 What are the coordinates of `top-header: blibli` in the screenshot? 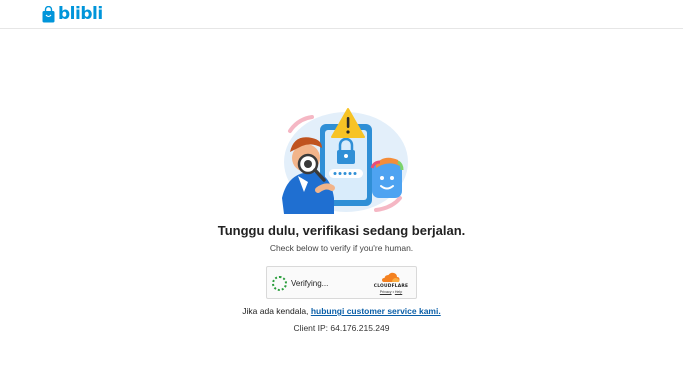 It's located at (341, 14).